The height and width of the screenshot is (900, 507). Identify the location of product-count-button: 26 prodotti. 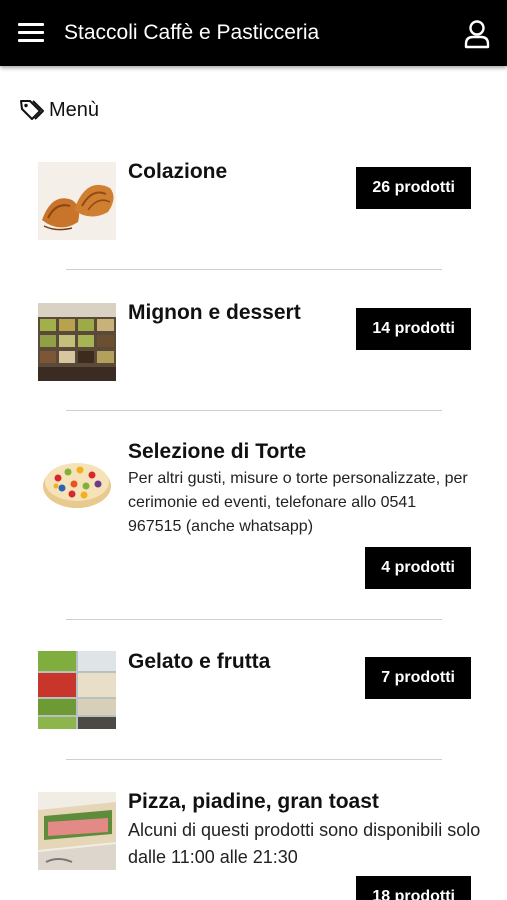
(413, 188).